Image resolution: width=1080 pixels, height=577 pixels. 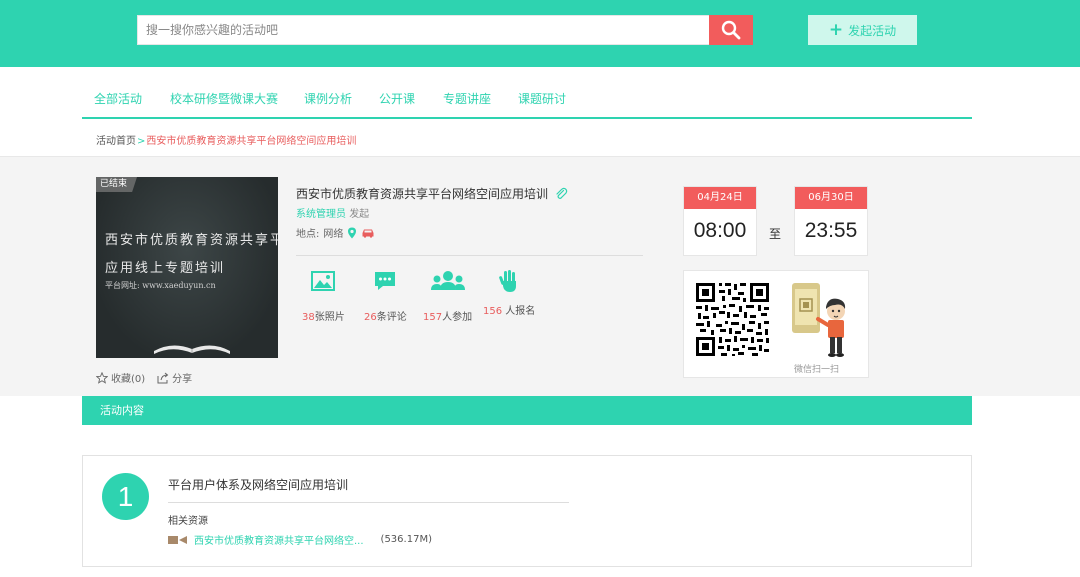 I want to click on tab-lesson-analysis: 课例分析, so click(x=328, y=98).